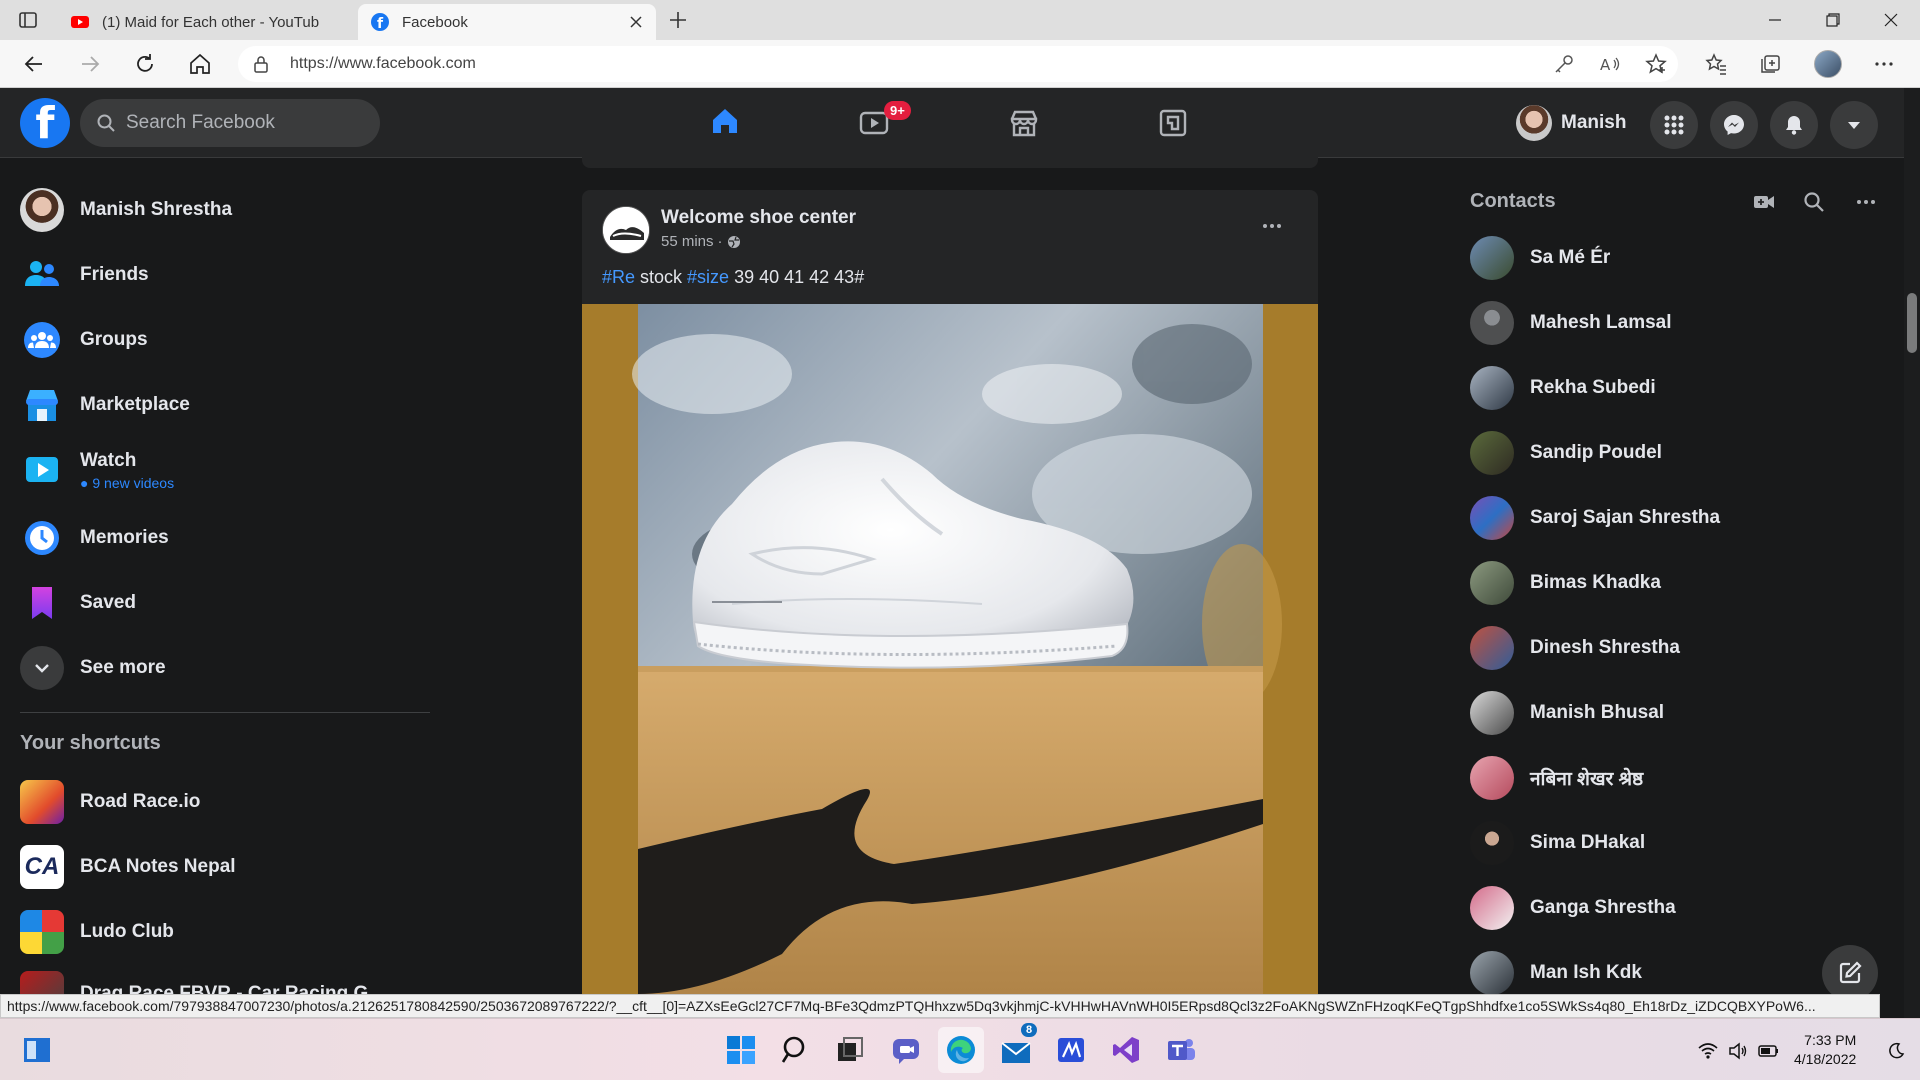 The height and width of the screenshot is (1080, 1920). What do you see at coordinates (961, 1050) in the screenshot?
I see `edge-taskbar-icon` at bounding box center [961, 1050].